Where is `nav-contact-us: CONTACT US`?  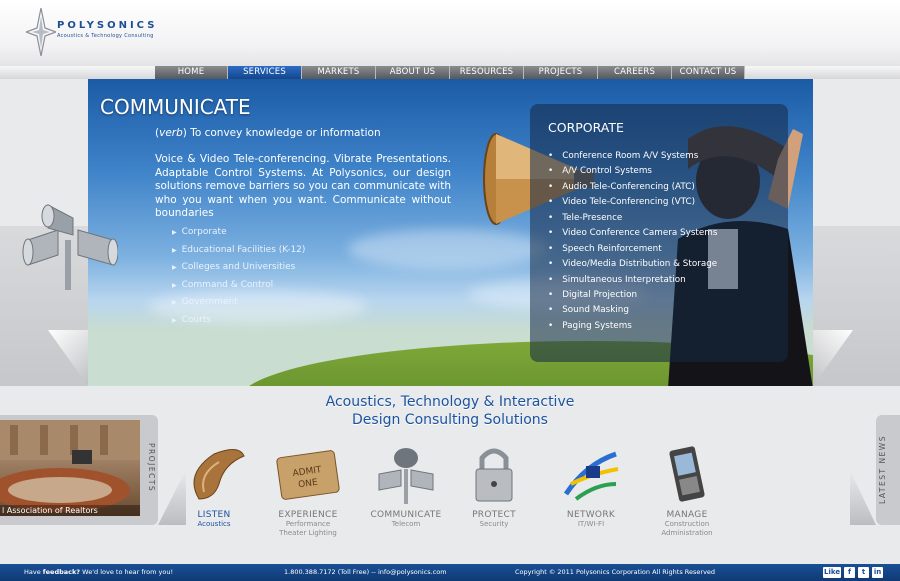
nav-contact-us: CONTACT US is located at coordinates (708, 72).